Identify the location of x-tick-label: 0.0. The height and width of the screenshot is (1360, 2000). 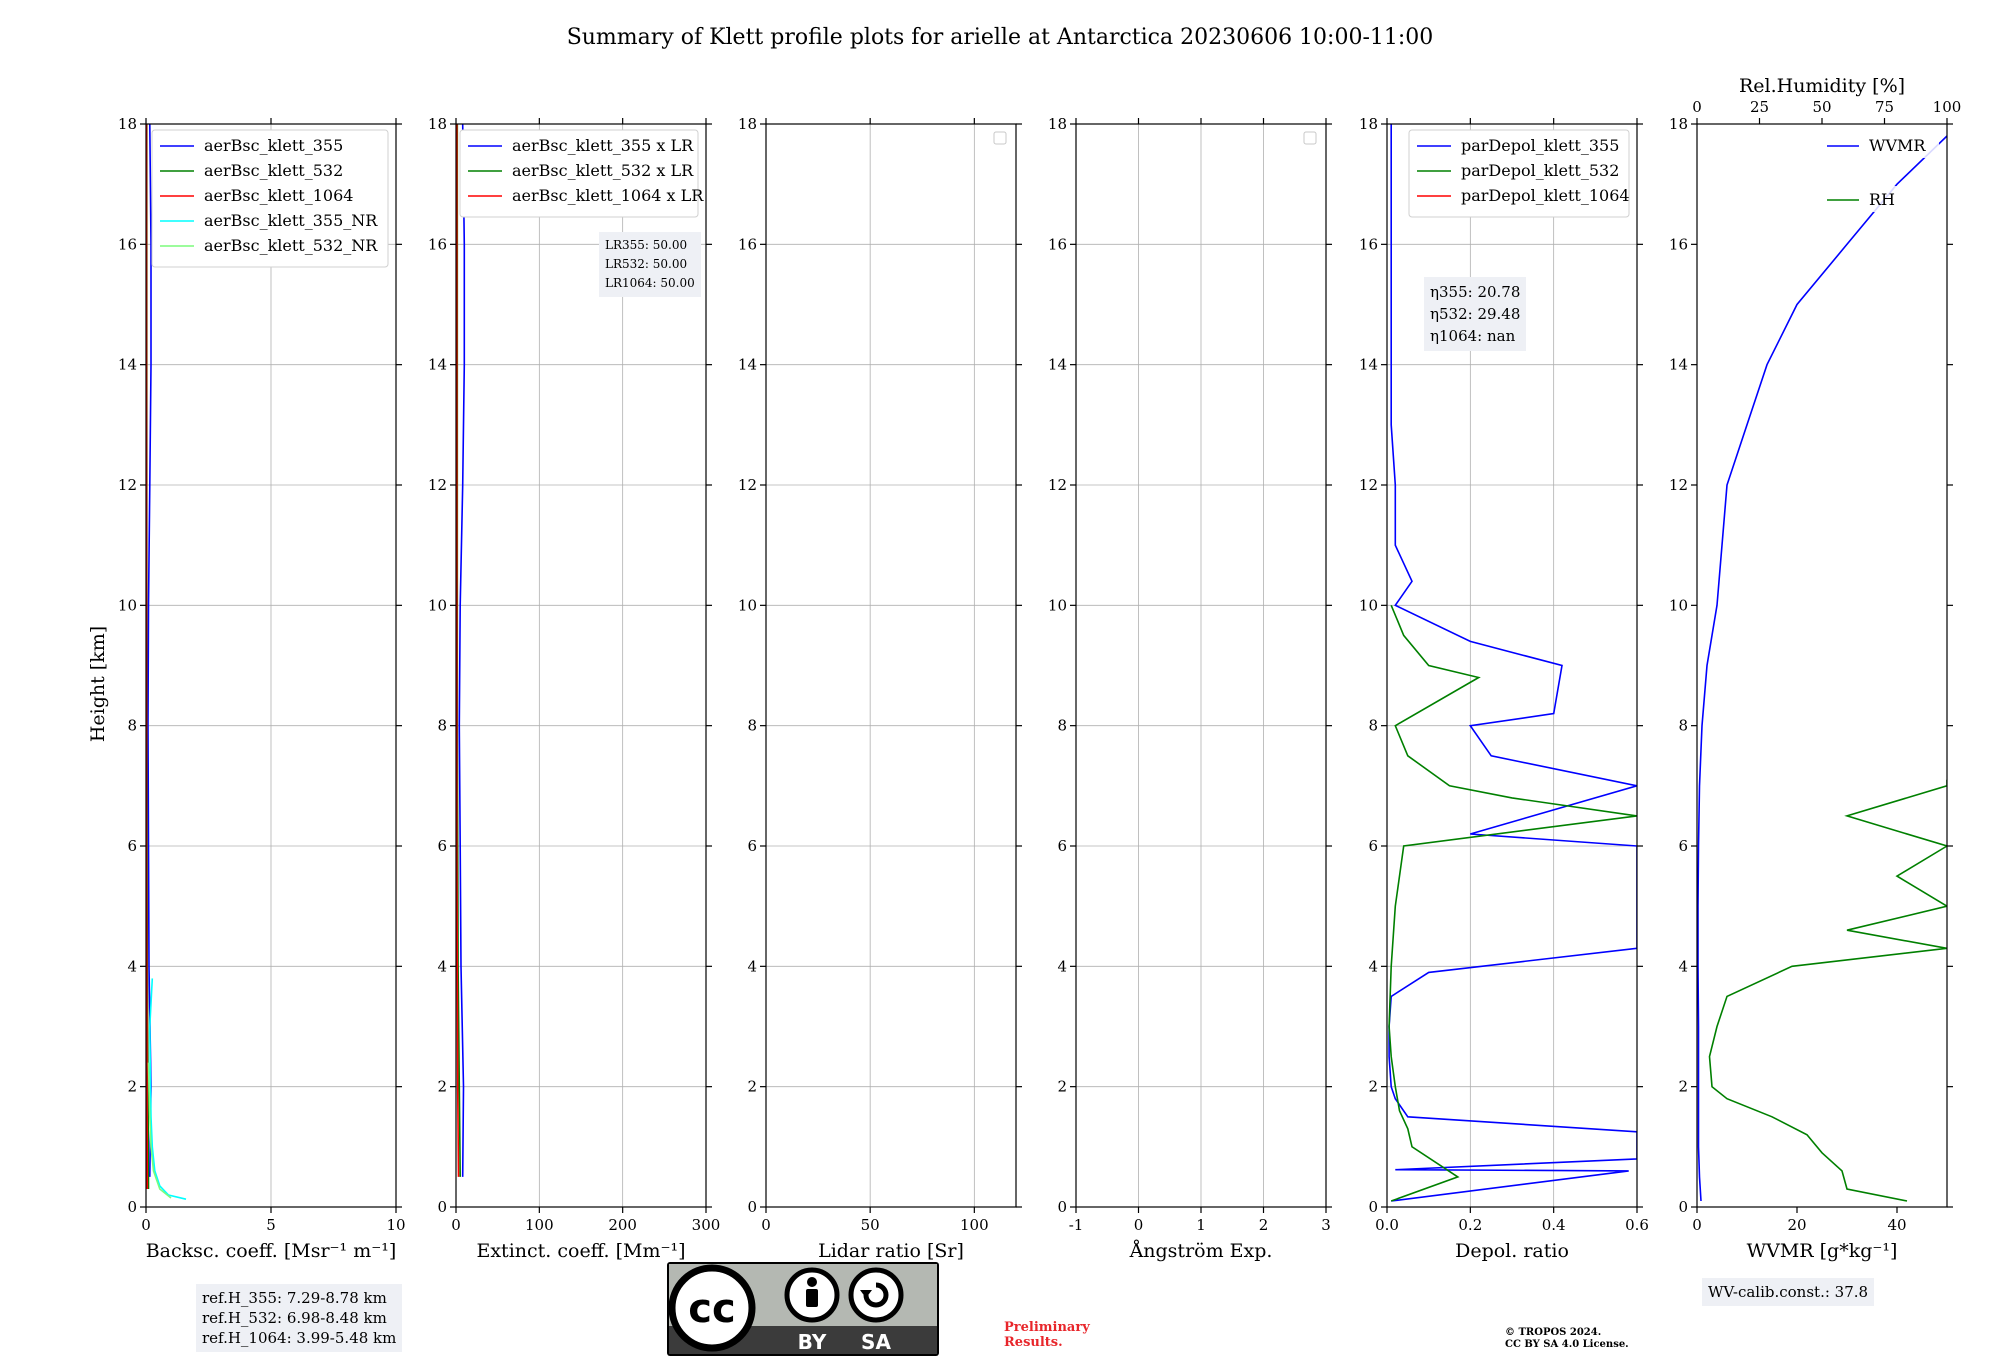
(1387, 1225).